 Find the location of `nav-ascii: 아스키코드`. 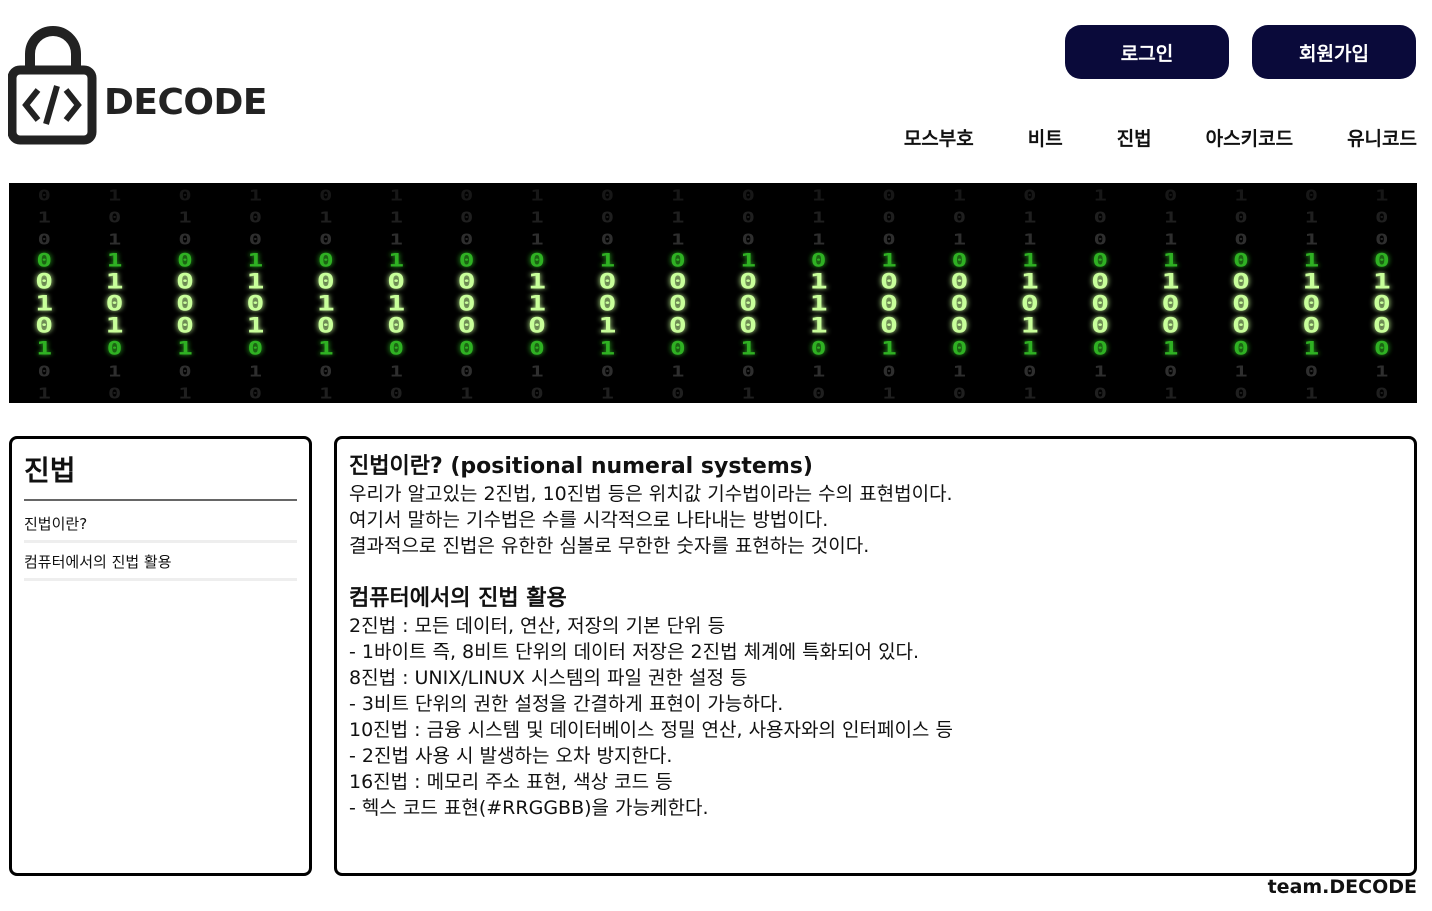

nav-ascii: 아스키코드 is located at coordinates (1249, 137).